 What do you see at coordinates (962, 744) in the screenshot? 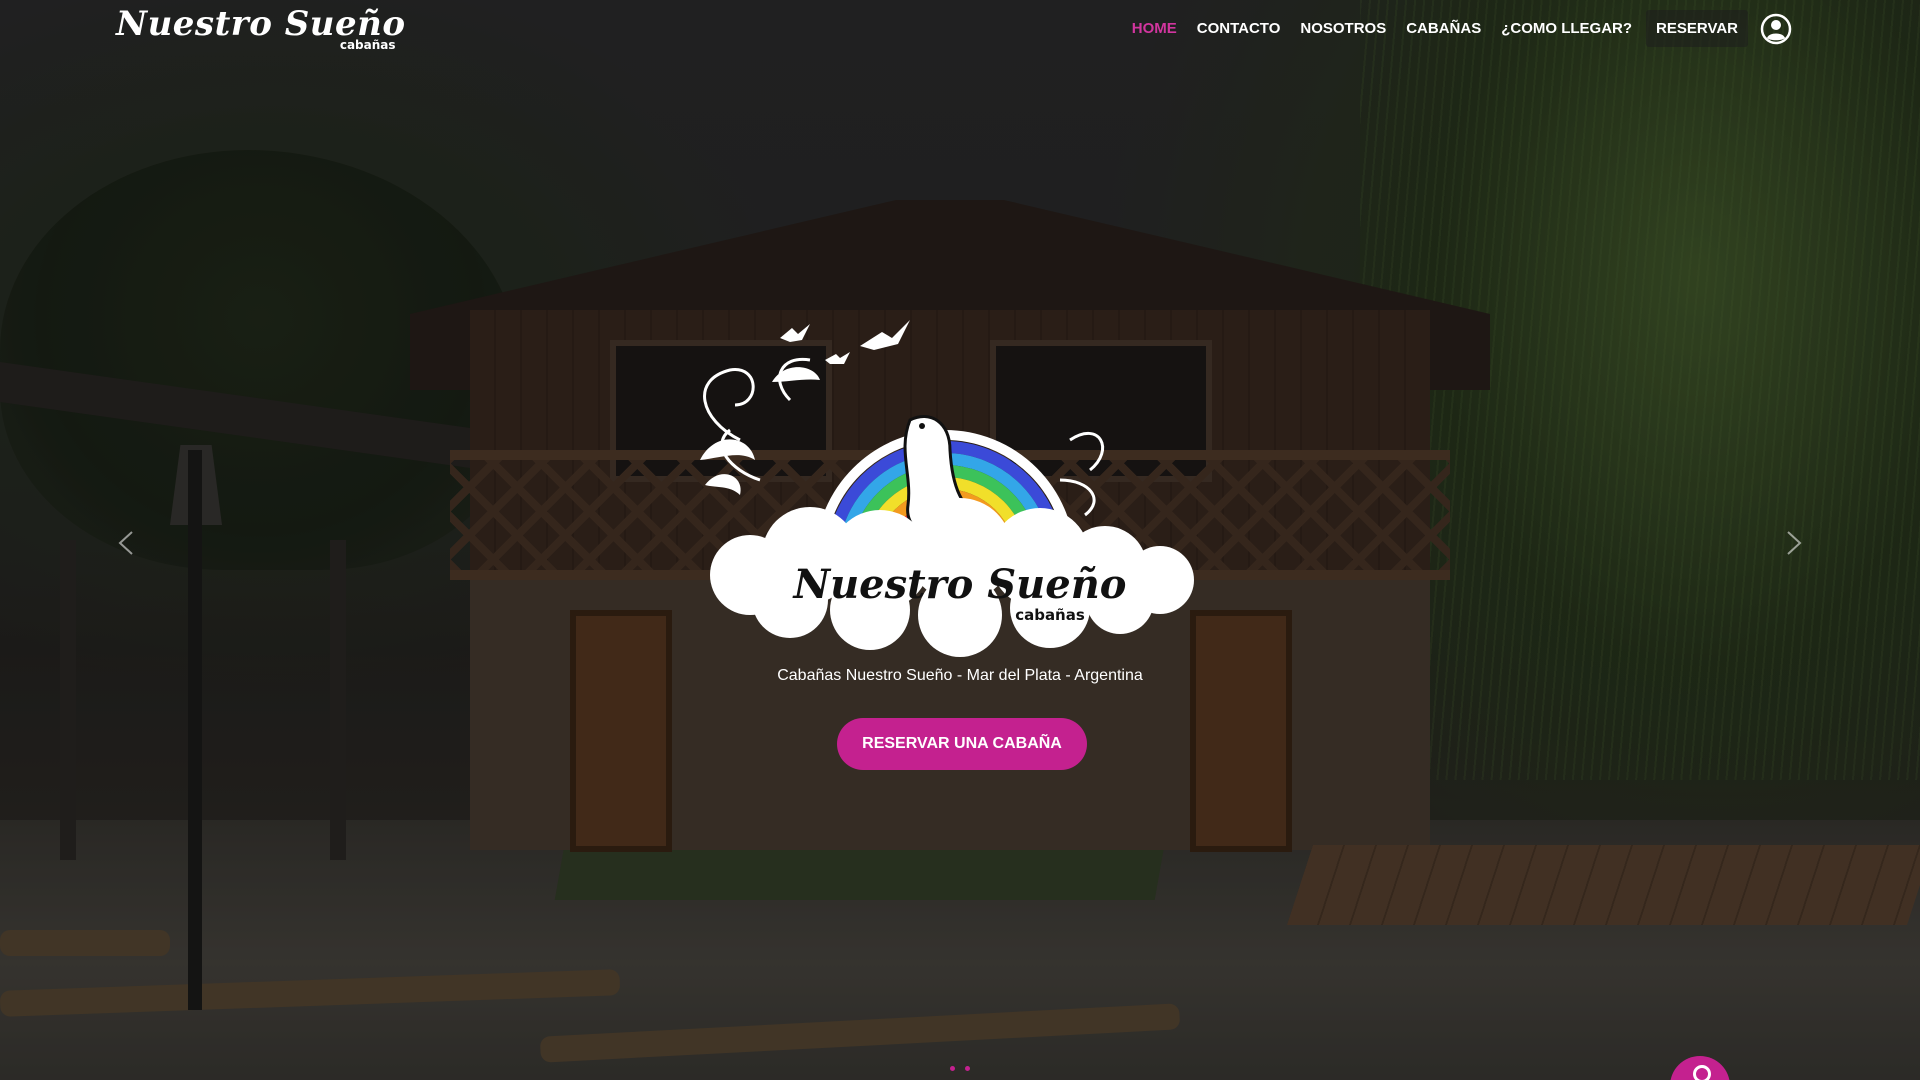
I see `reserve-cabin-button: RESERVAR UNA CABAÑA` at bounding box center [962, 744].